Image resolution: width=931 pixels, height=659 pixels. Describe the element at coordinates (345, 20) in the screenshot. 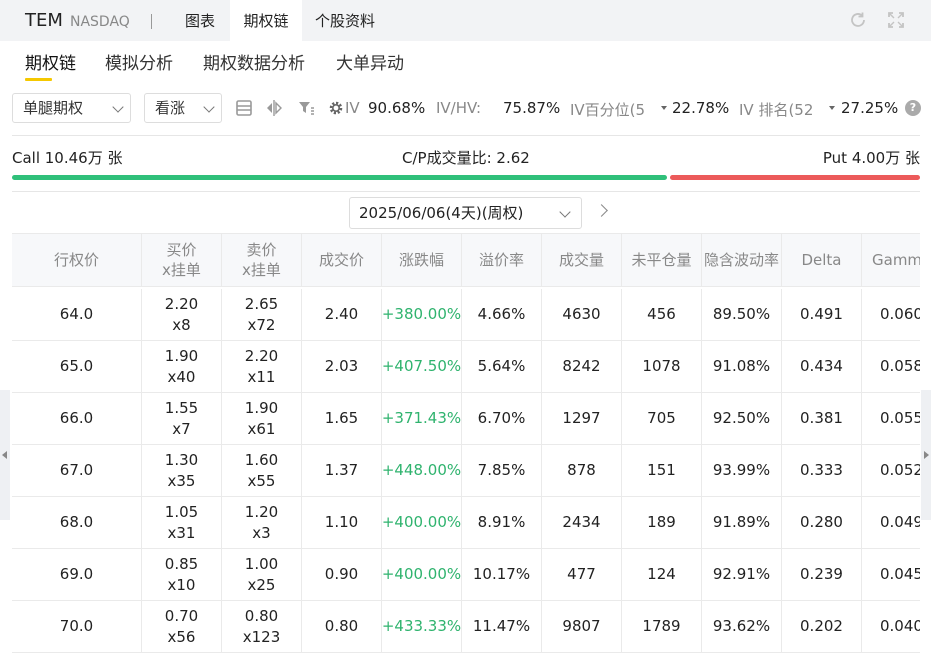

I see `tab-stock-info: 个股资料` at that location.